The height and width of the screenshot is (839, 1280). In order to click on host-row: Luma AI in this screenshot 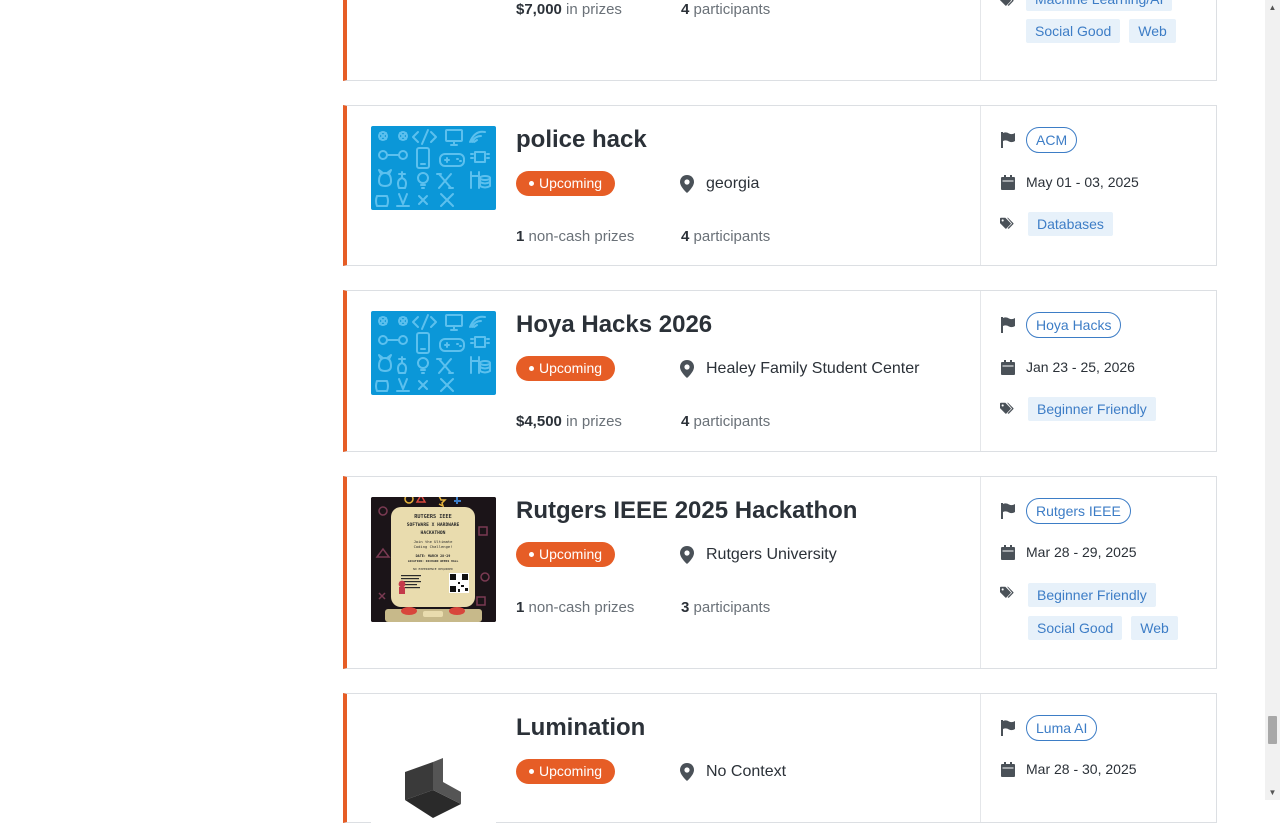, I will do `click(1049, 728)`.